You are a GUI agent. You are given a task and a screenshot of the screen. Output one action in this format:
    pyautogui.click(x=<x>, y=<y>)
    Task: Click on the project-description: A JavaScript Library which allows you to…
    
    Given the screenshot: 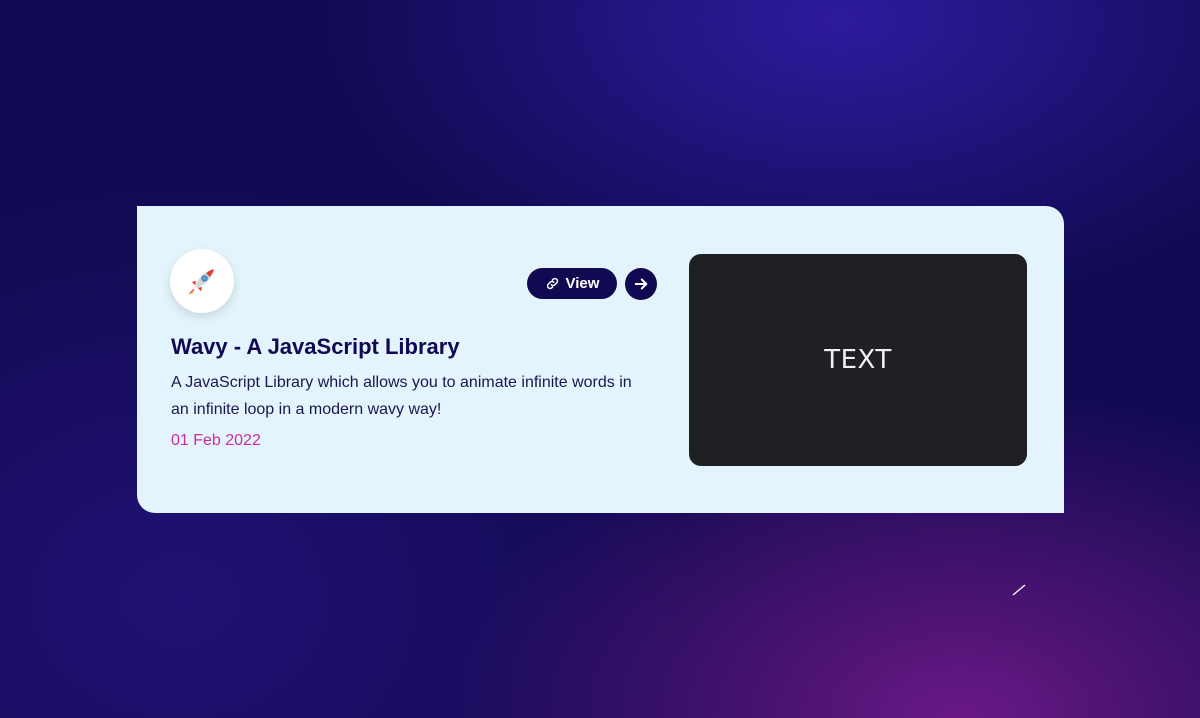 What is the action you would take?
    pyautogui.click(x=401, y=396)
    